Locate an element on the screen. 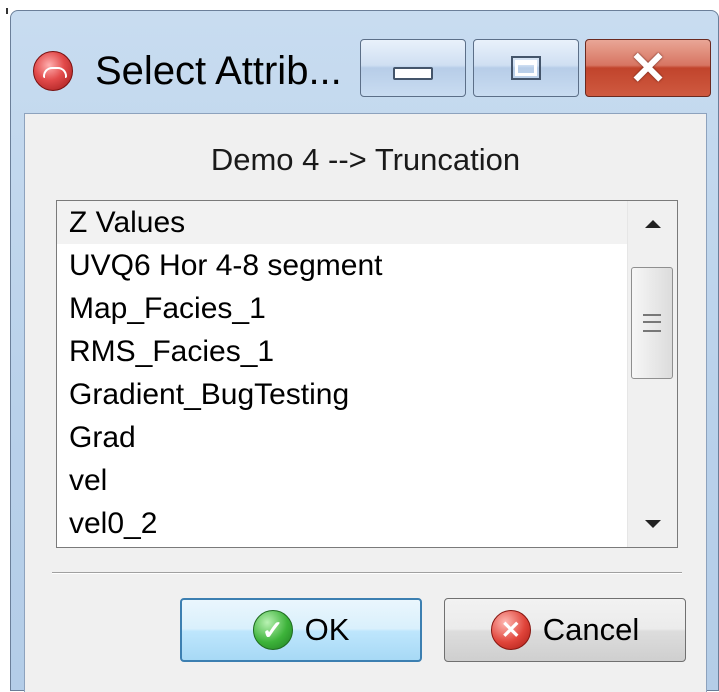  grip-icon is located at coordinates (652, 323).